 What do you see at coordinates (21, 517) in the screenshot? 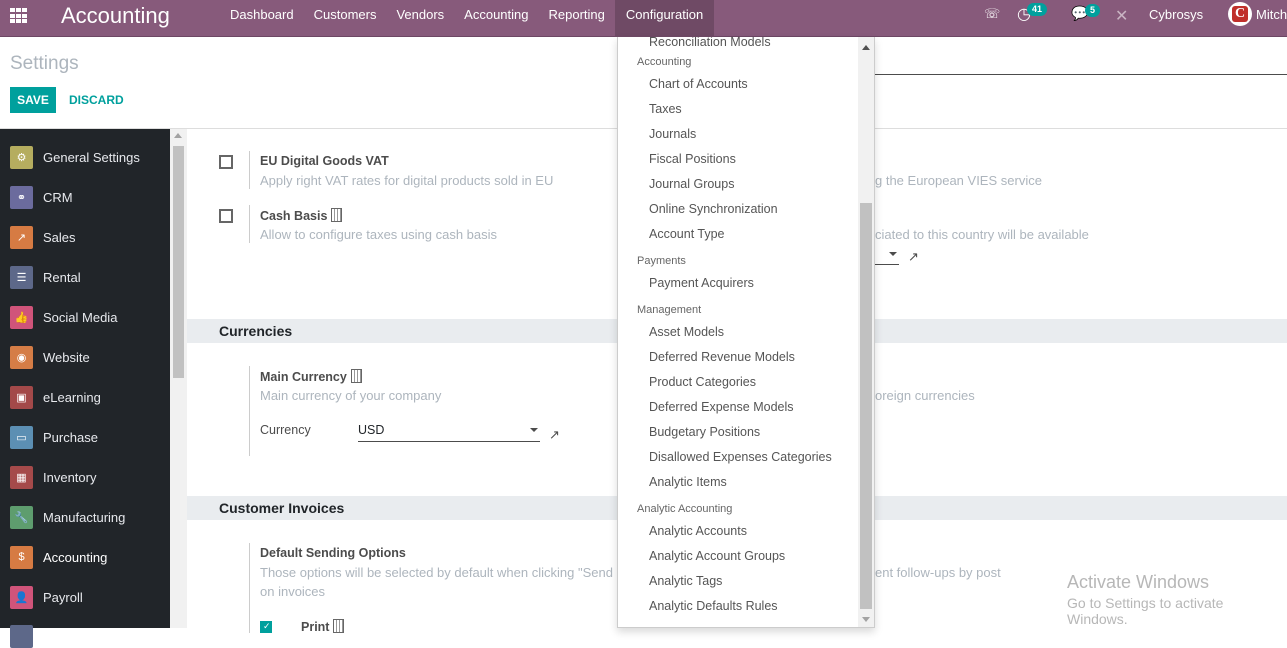
I see `wrench-icon: 🔧` at bounding box center [21, 517].